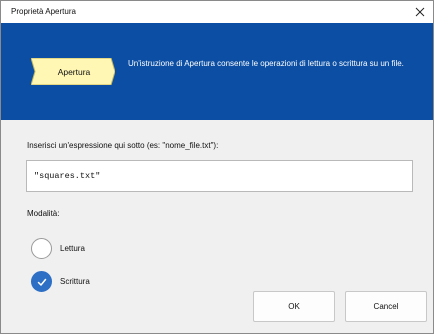  Describe the element at coordinates (217, 12) in the screenshot. I see `title-bar: Proprietà Apertura` at that location.